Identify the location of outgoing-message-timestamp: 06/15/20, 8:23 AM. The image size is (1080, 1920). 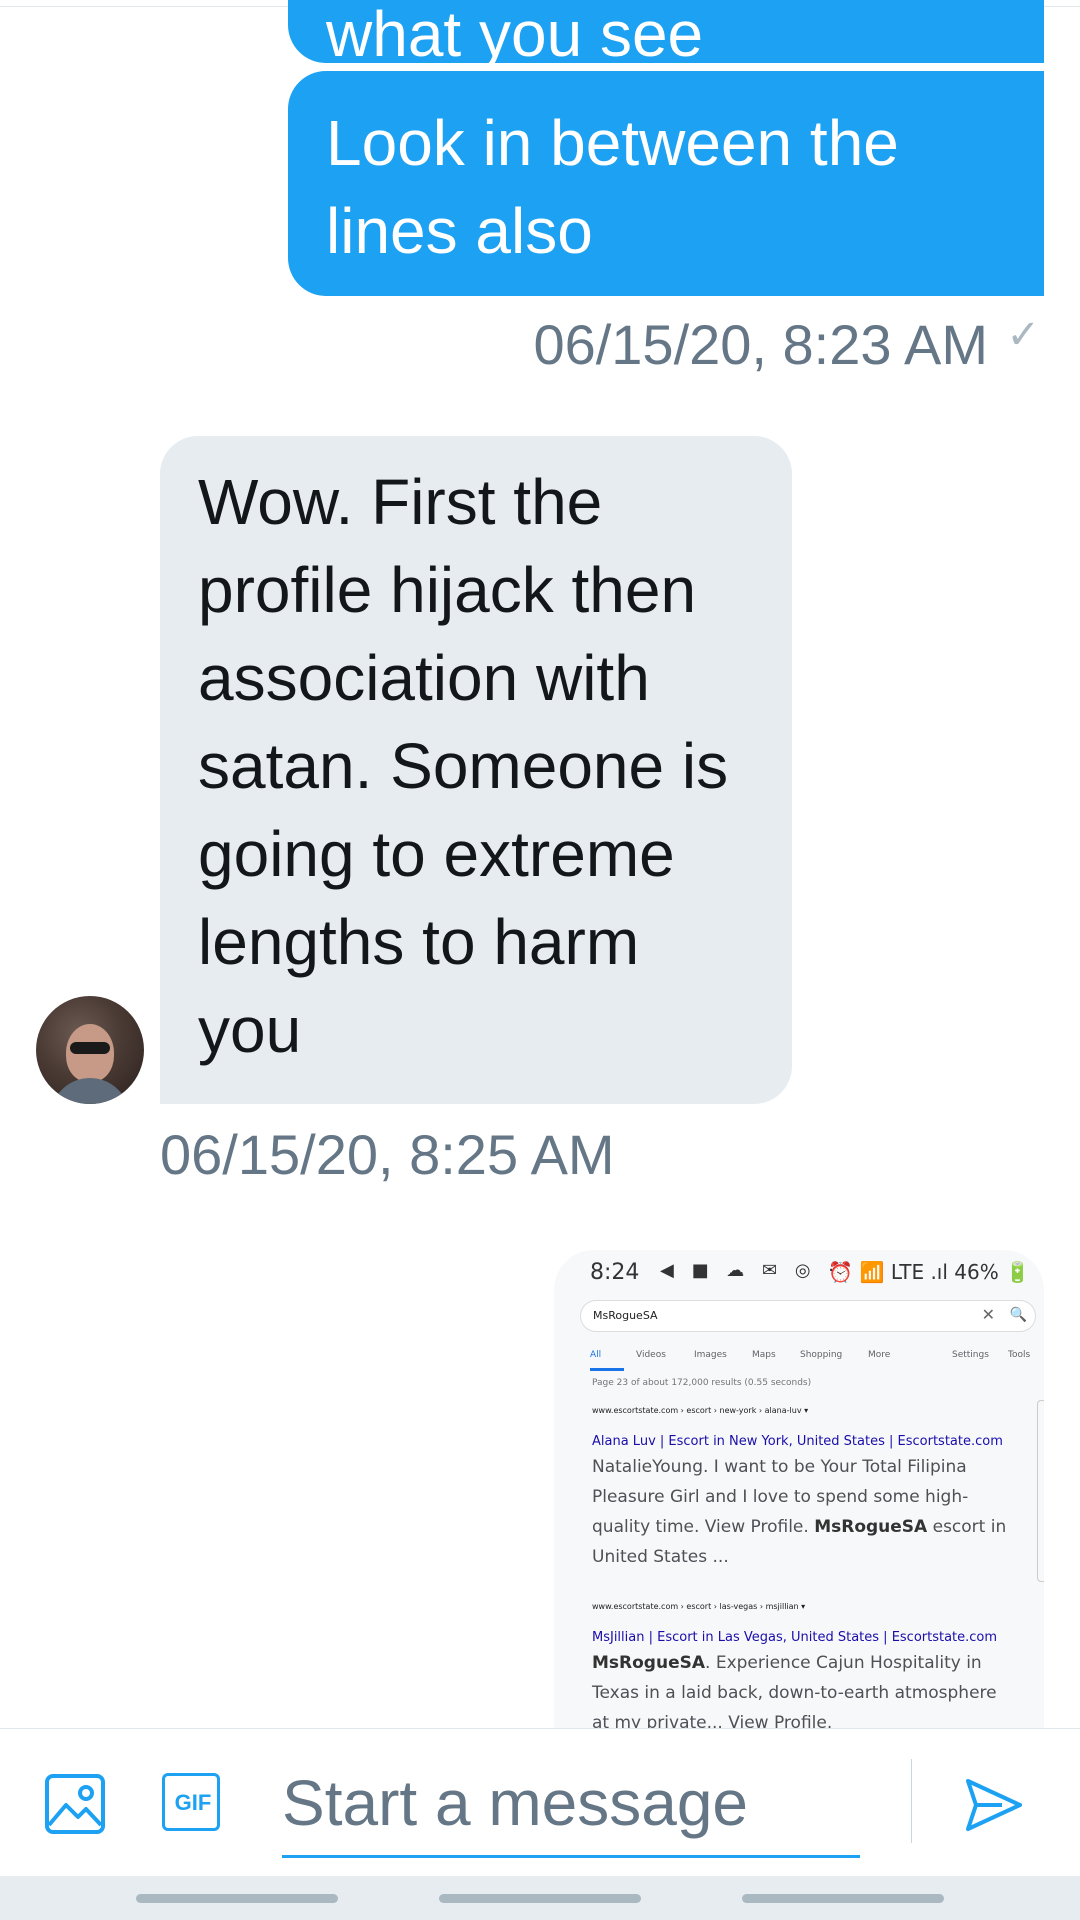
(760, 344).